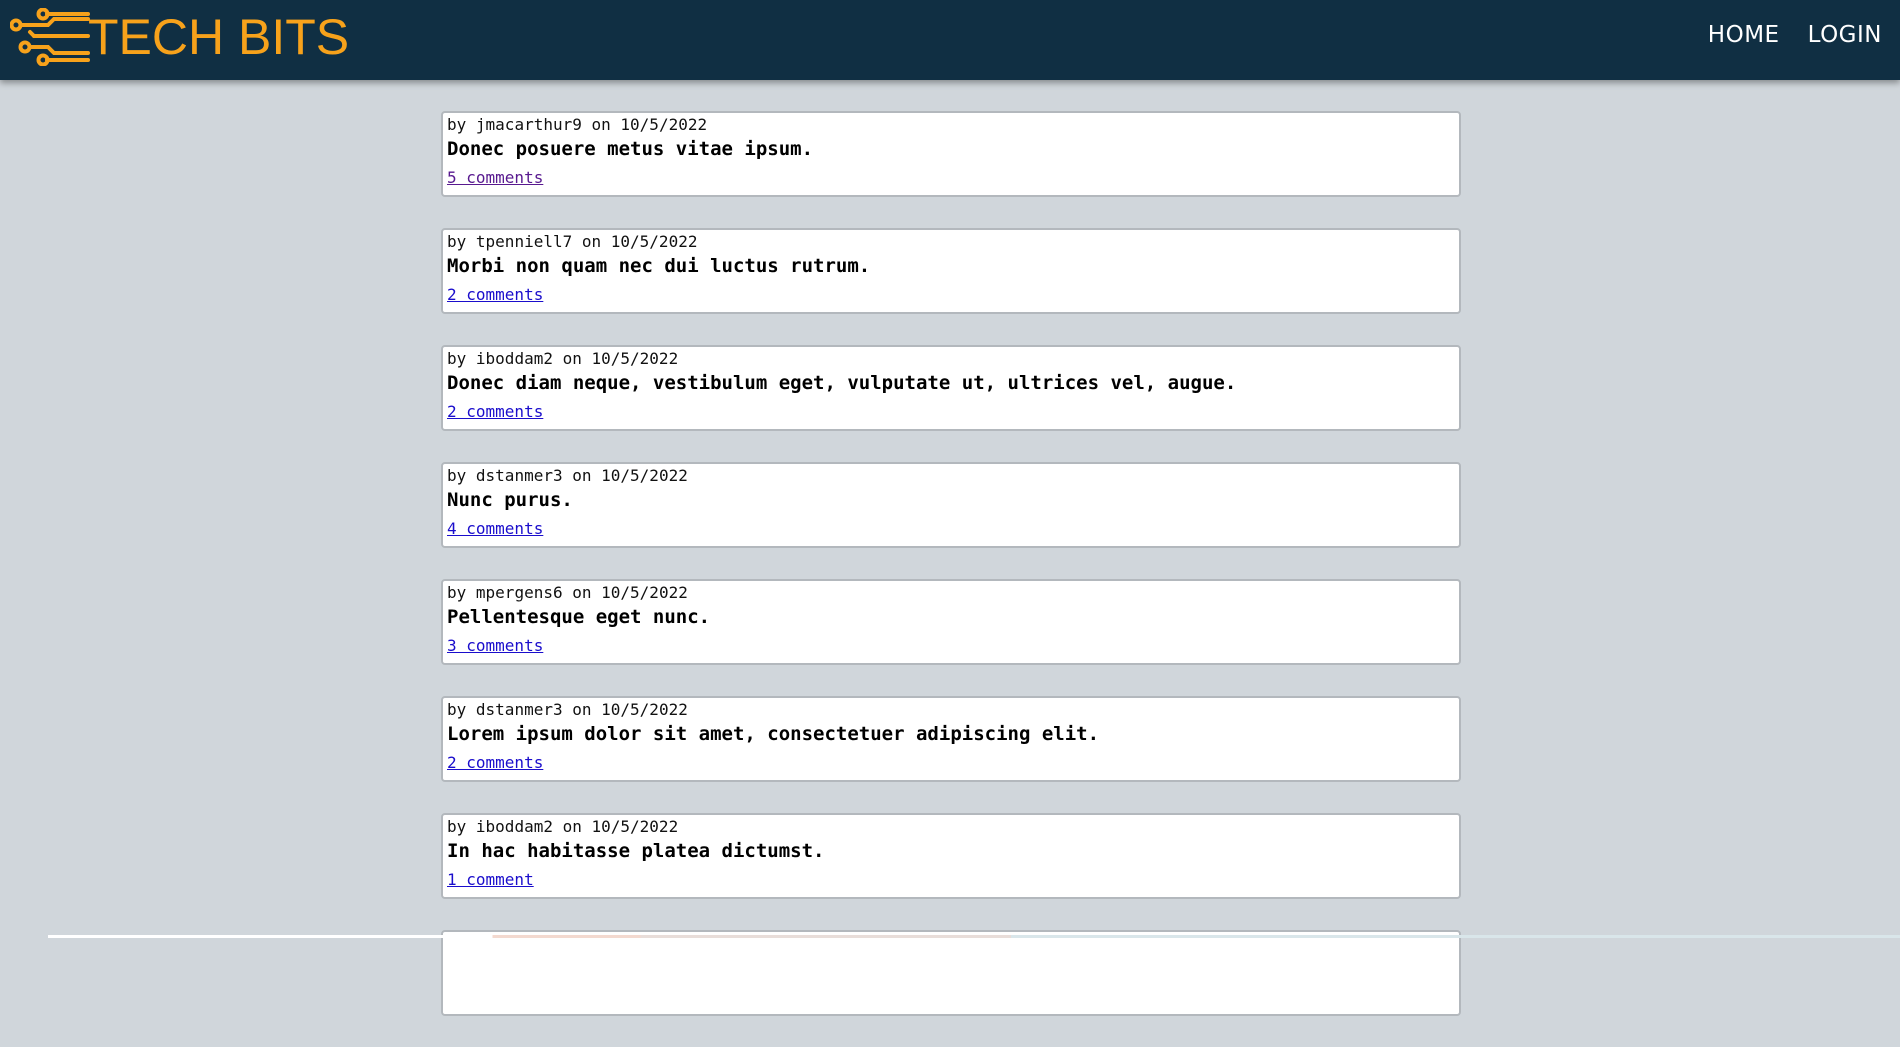 The width and height of the screenshot is (1900, 1047). Describe the element at coordinates (1845, 35) in the screenshot. I see `nav-login-link: LOGIN` at that location.